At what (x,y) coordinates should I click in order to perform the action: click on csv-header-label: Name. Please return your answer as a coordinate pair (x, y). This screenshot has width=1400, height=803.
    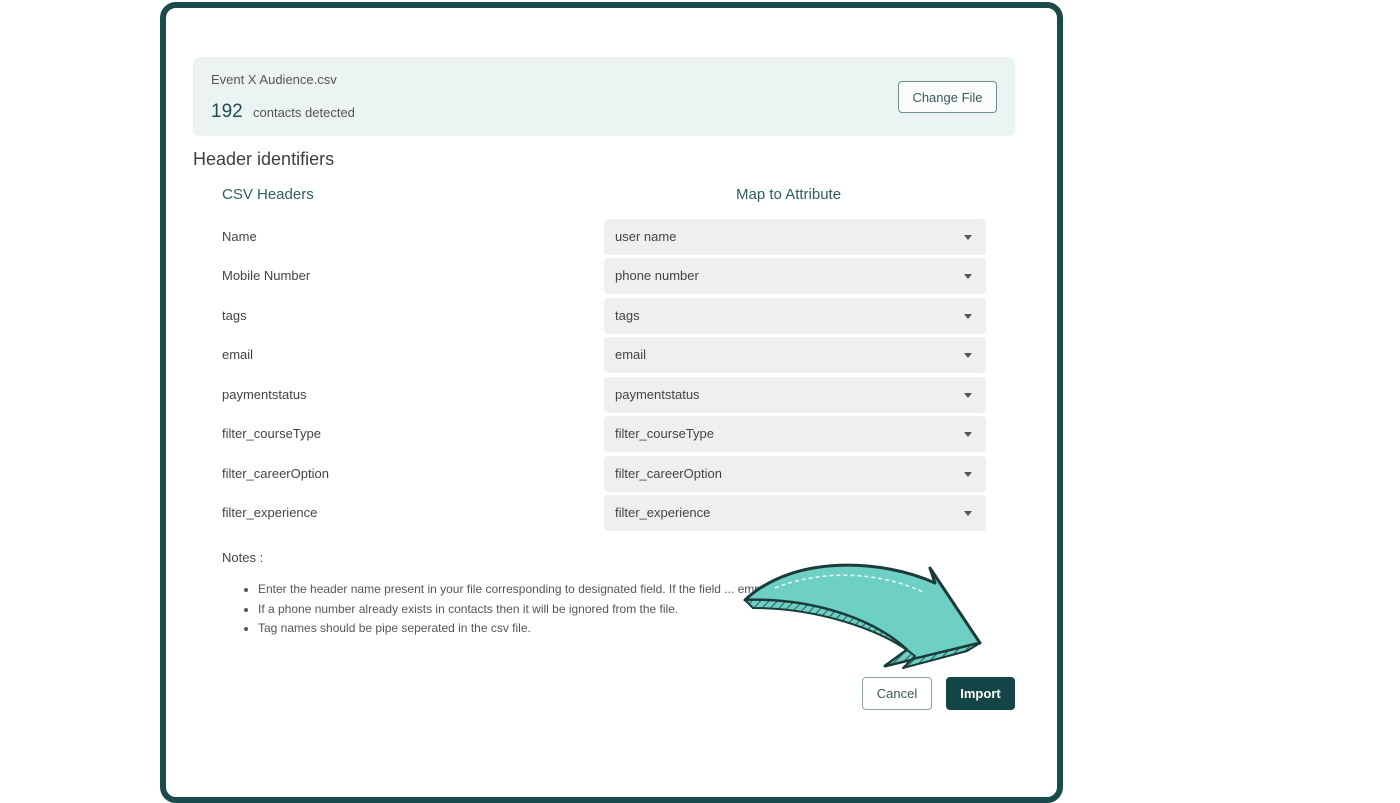
    Looking at the image, I should click on (239, 236).